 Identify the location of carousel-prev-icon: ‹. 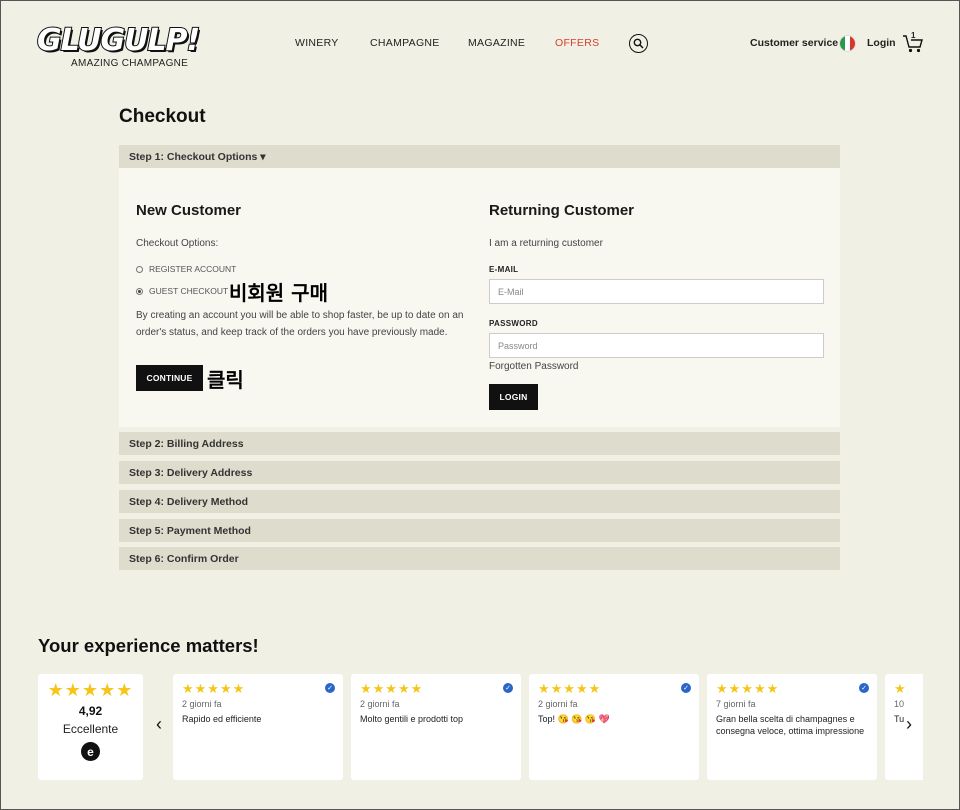
(159, 724).